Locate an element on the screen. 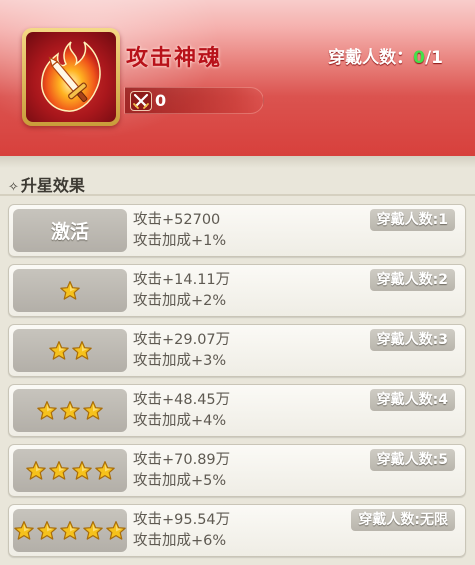 The height and width of the screenshot is (565, 475). skill-icon-frame is located at coordinates (71, 77).